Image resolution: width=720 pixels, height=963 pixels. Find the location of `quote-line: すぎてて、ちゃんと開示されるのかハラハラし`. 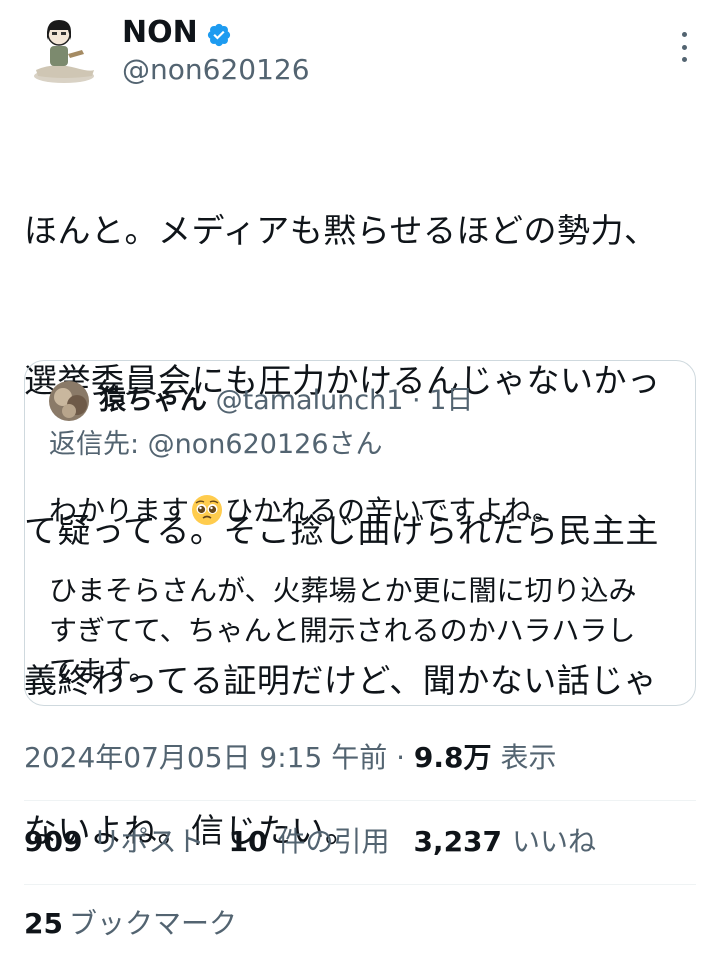

quote-line: すぎてて、ちゃんと開示されるのかハラハラし is located at coordinates (342, 630).